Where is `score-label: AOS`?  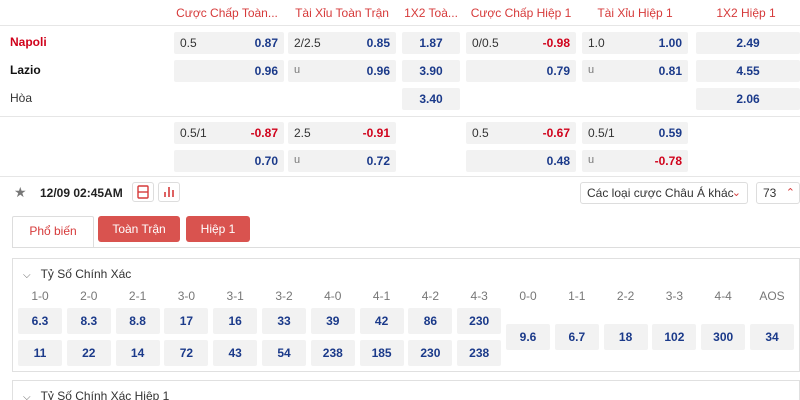 score-label: AOS is located at coordinates (772, 296).